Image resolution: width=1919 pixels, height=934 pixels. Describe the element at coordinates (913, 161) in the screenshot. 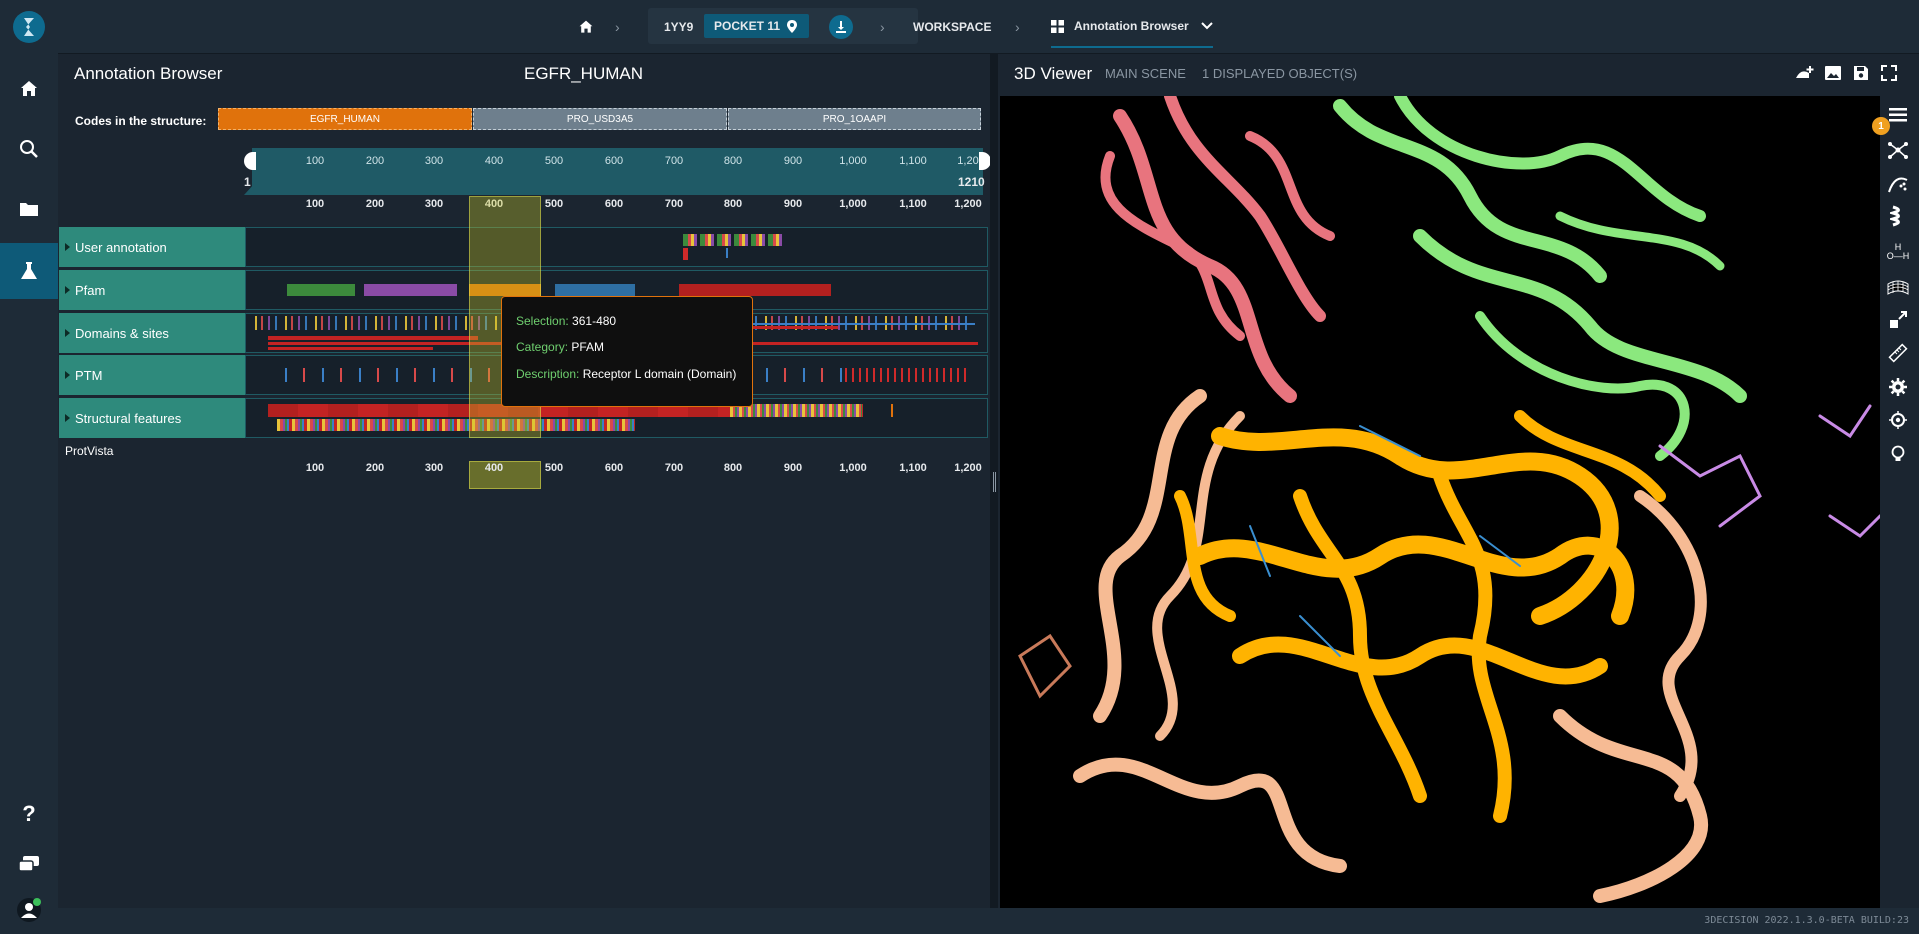

I see `ruler-tick: 1,100` at that location.